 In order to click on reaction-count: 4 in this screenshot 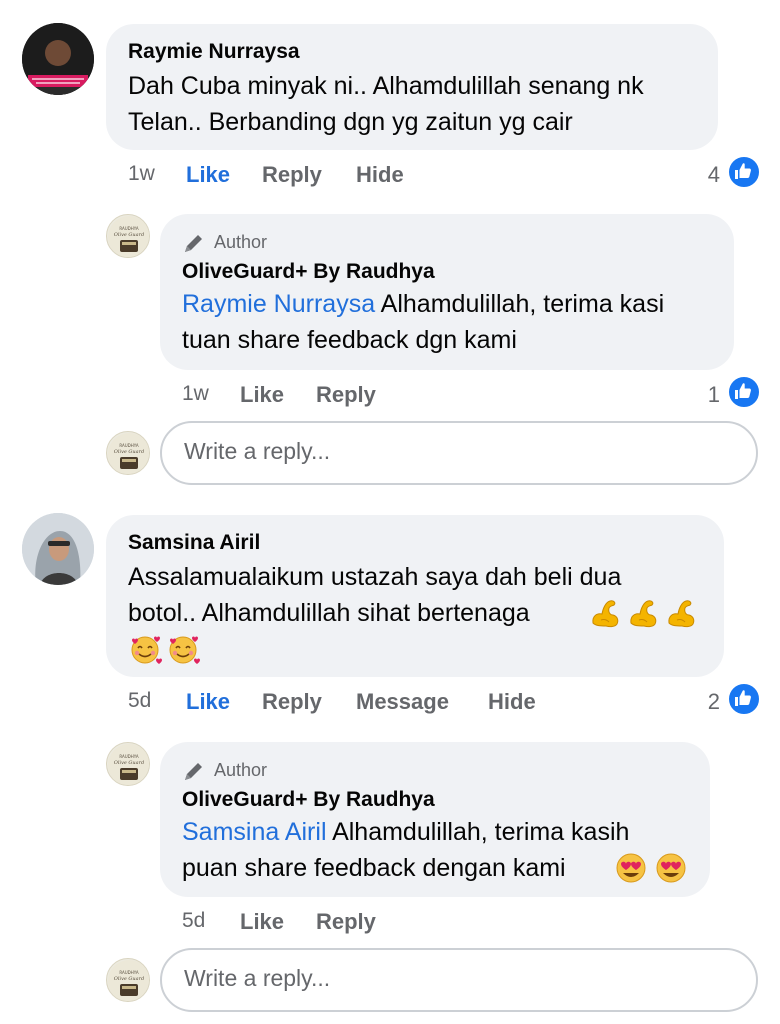, I will do `click(705, 175)`.